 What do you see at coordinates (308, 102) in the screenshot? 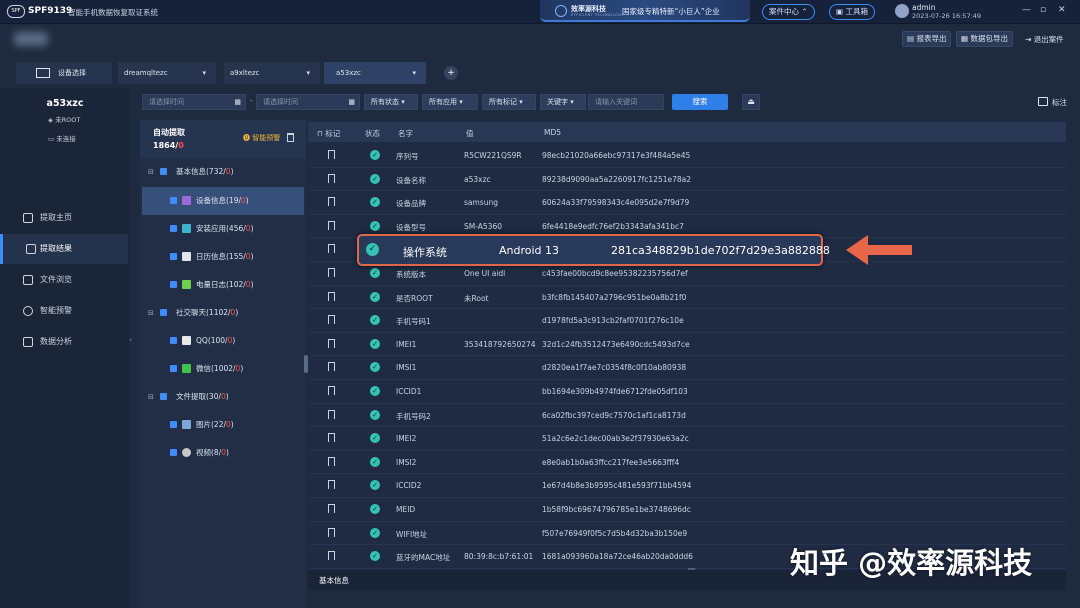
I see `end-time-field: 请选择时间 ▦` at bounding box center [308, 102].